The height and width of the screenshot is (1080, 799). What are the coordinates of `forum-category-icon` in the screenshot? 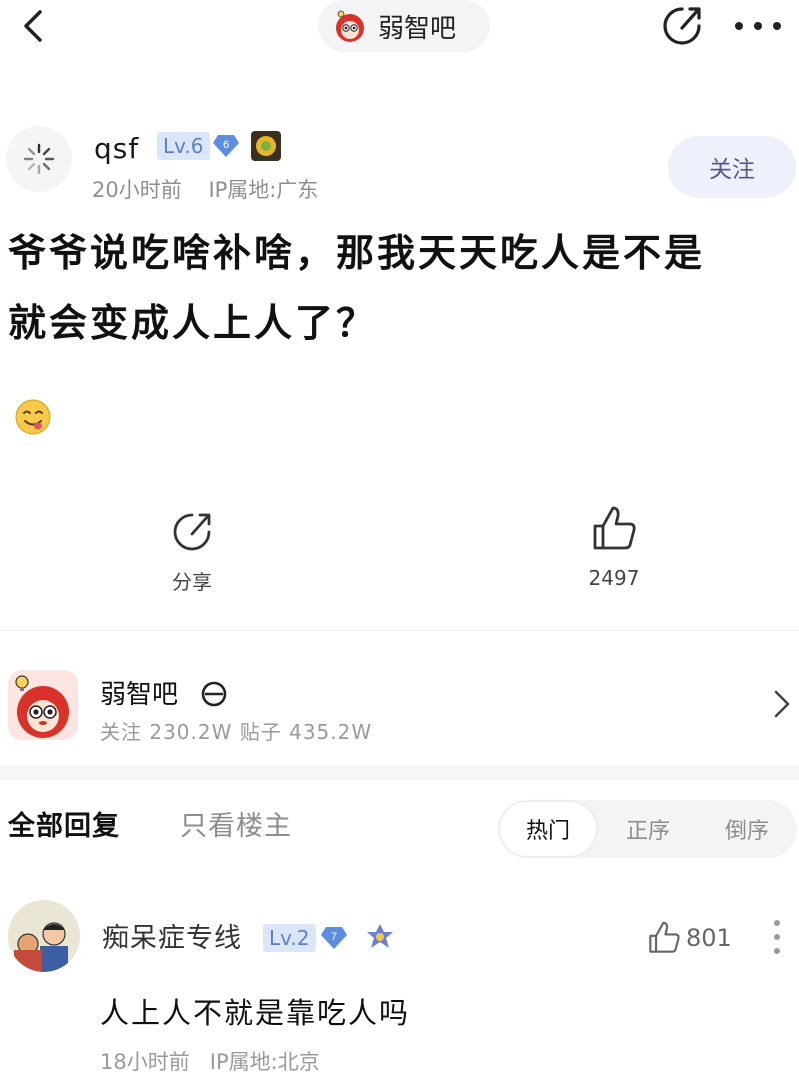 It's located at (214, 694).